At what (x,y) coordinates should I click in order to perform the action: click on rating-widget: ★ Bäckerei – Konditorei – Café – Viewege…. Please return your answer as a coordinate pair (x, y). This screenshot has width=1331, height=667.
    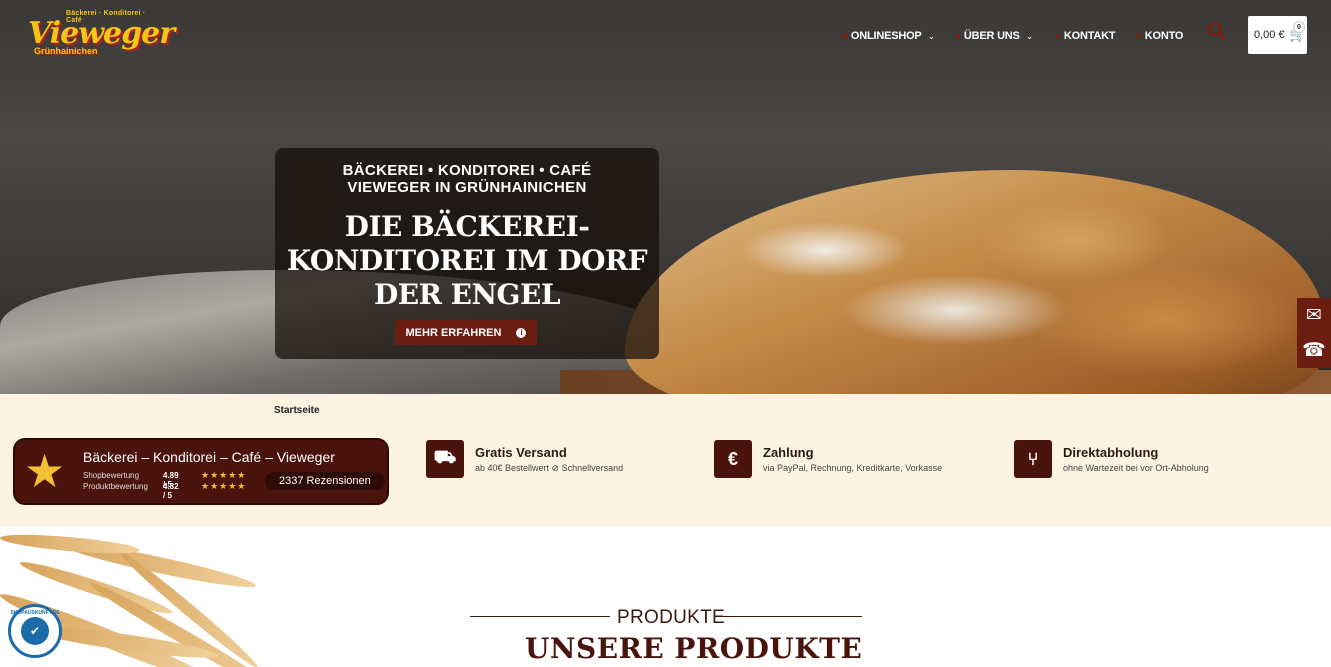
    Looking at the image, I should click on (201, 471).